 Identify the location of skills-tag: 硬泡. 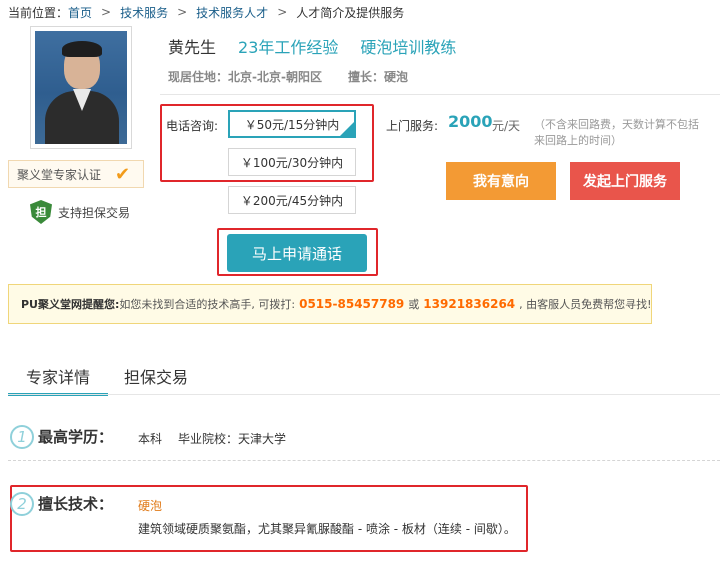
(150, 506).